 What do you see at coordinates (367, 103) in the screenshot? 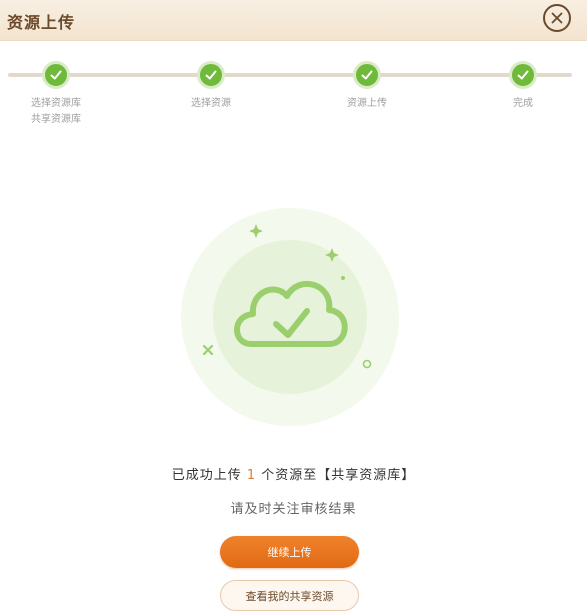
I see `step-3-label: 资源上传` at bounding box center [367, 103].